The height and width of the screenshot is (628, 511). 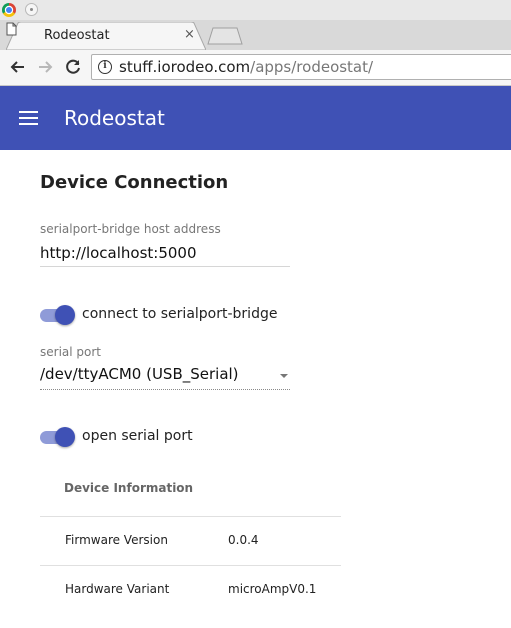 I want to click on tab-strip: Rodeostat ×, so click(x=255, y=35).